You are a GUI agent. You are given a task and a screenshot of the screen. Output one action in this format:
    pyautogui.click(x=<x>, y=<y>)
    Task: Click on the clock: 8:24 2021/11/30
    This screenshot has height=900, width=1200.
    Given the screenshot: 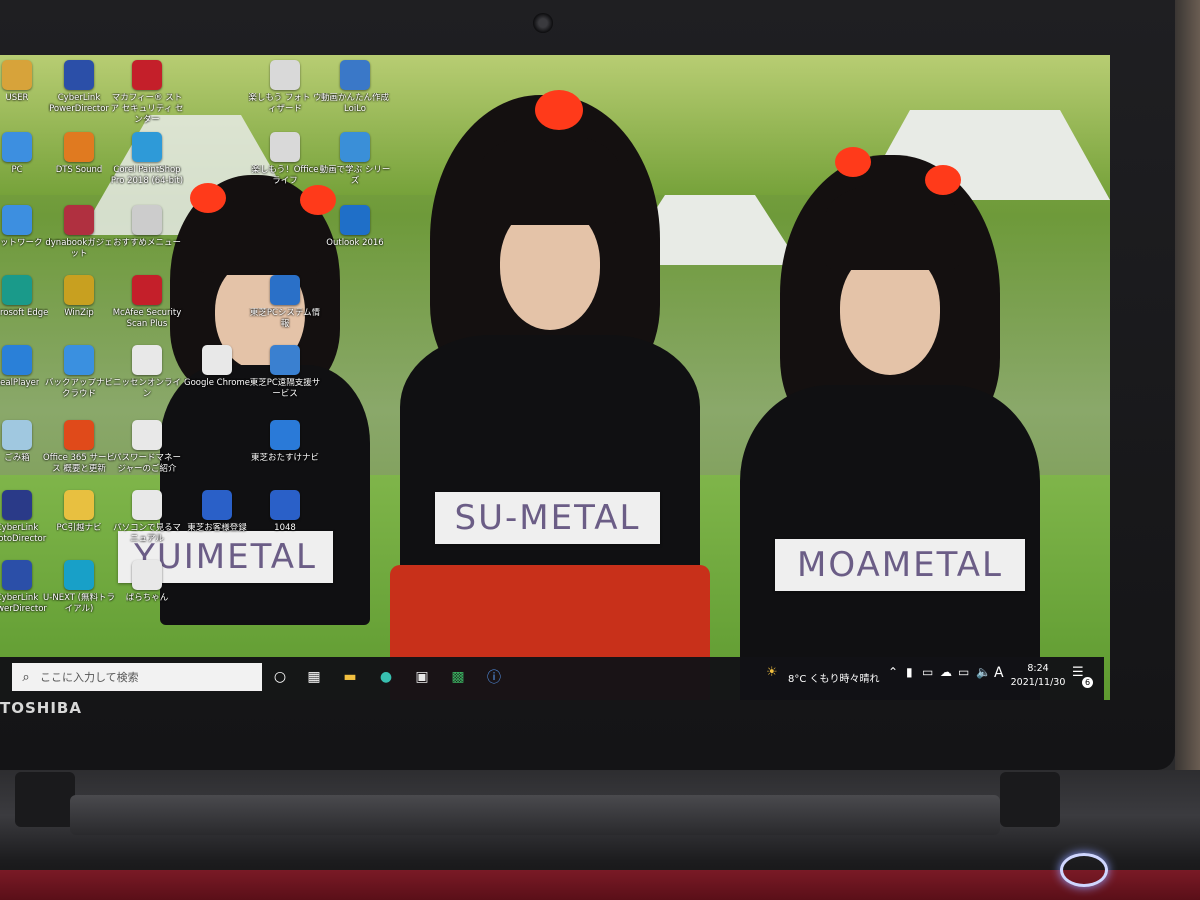 What is the action you would take?
    pyautogui.click(x=1038, y=676)
    